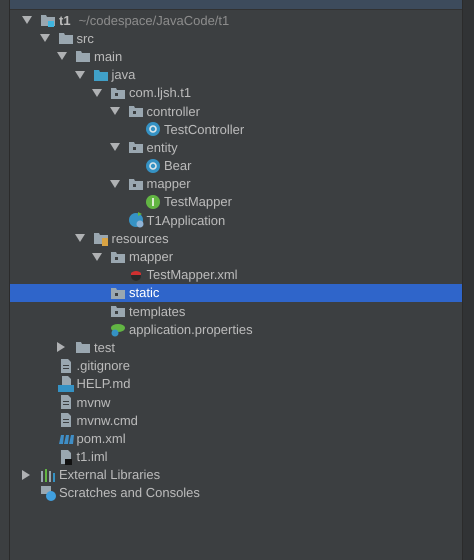  Describe the element at coordinates (204, 129) in the screenshot. I see `item-label: TestController` at that location.